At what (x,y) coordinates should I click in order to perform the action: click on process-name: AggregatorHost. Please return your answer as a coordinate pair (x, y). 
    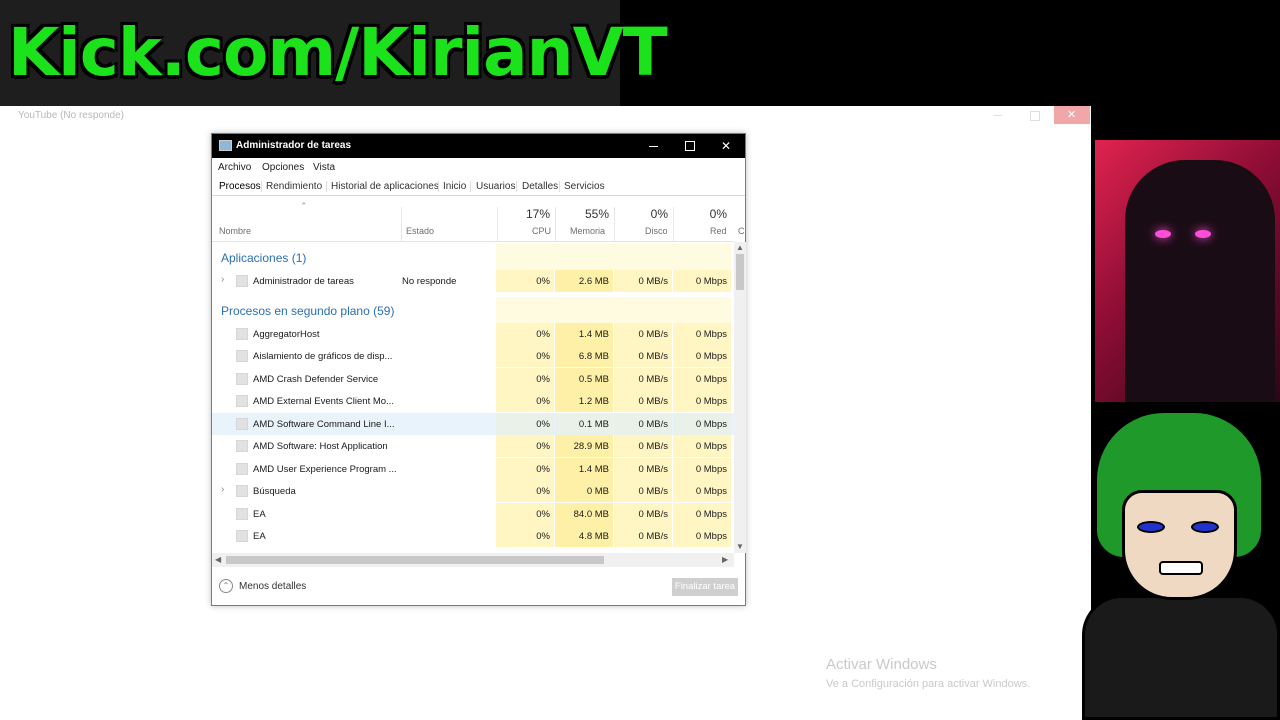
    Looking at the image, I should click on (286, 334).